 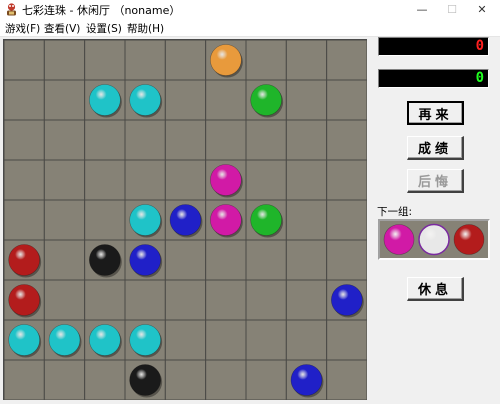 What do you see at coordinates (11, 9) in the screenshot?
I see `app-logo-icon` at bounding box center [11, 9].